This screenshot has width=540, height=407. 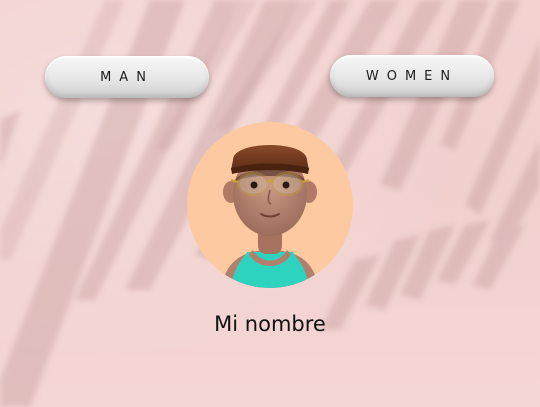 I want to click on avatar, so click(x=270, y=205).